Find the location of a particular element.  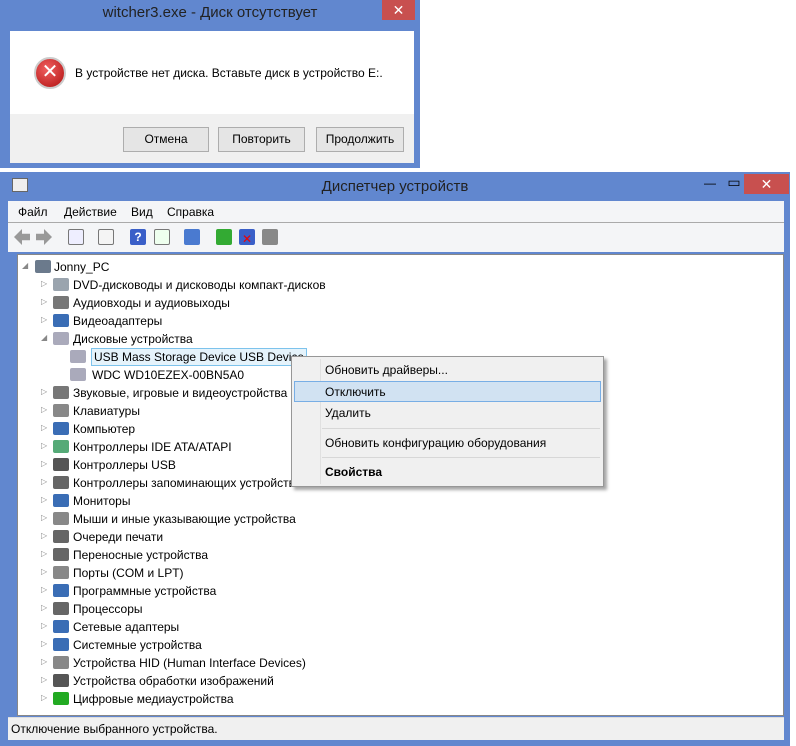

dialog-title: witcher3.exe - Диск отсутствует is located at coordinates (210, 12).